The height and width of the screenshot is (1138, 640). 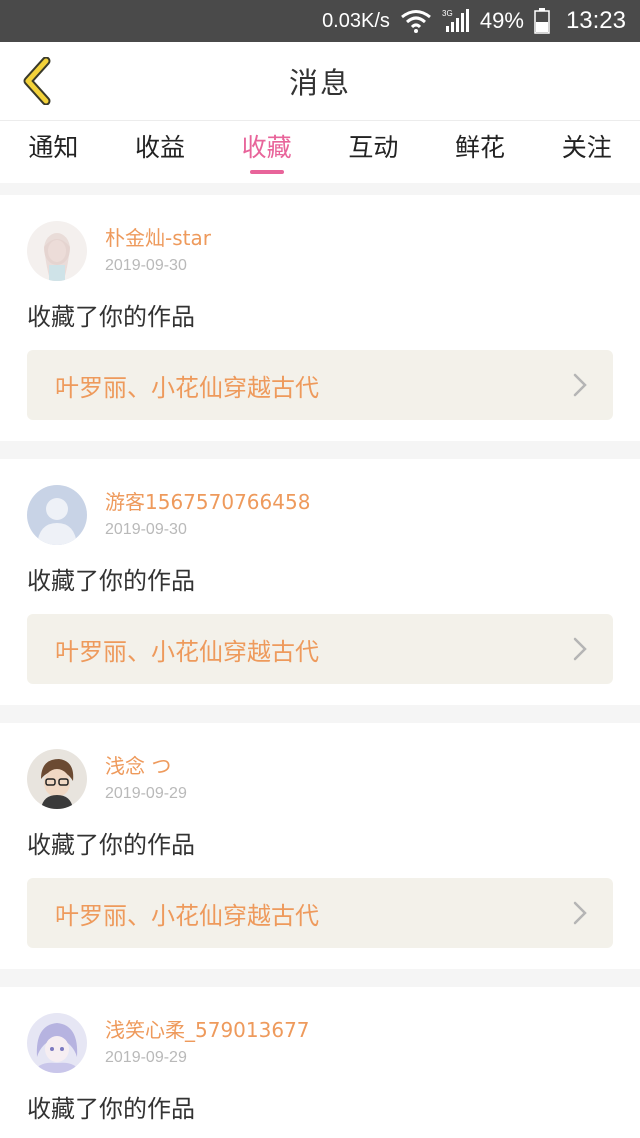 I want to click on username: 游客1567570766458, so click(x=207, y=502).